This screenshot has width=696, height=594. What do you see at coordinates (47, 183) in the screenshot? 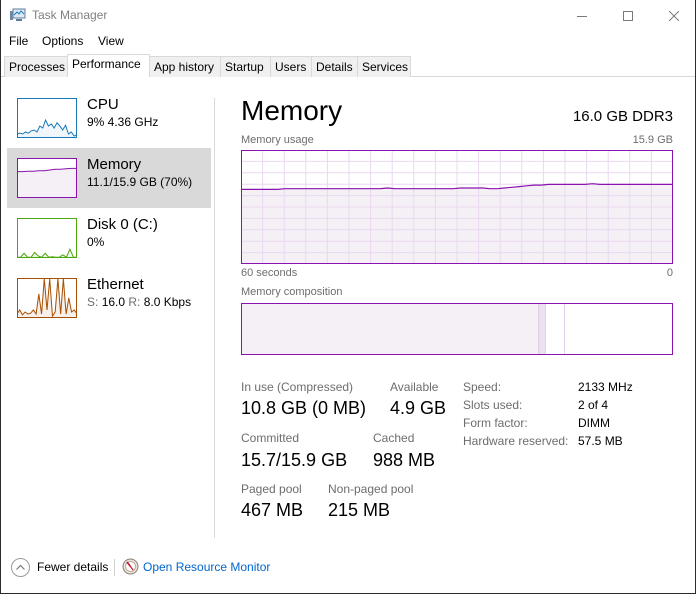
I see `thumbnail-area` at bounding box center [47, 183].